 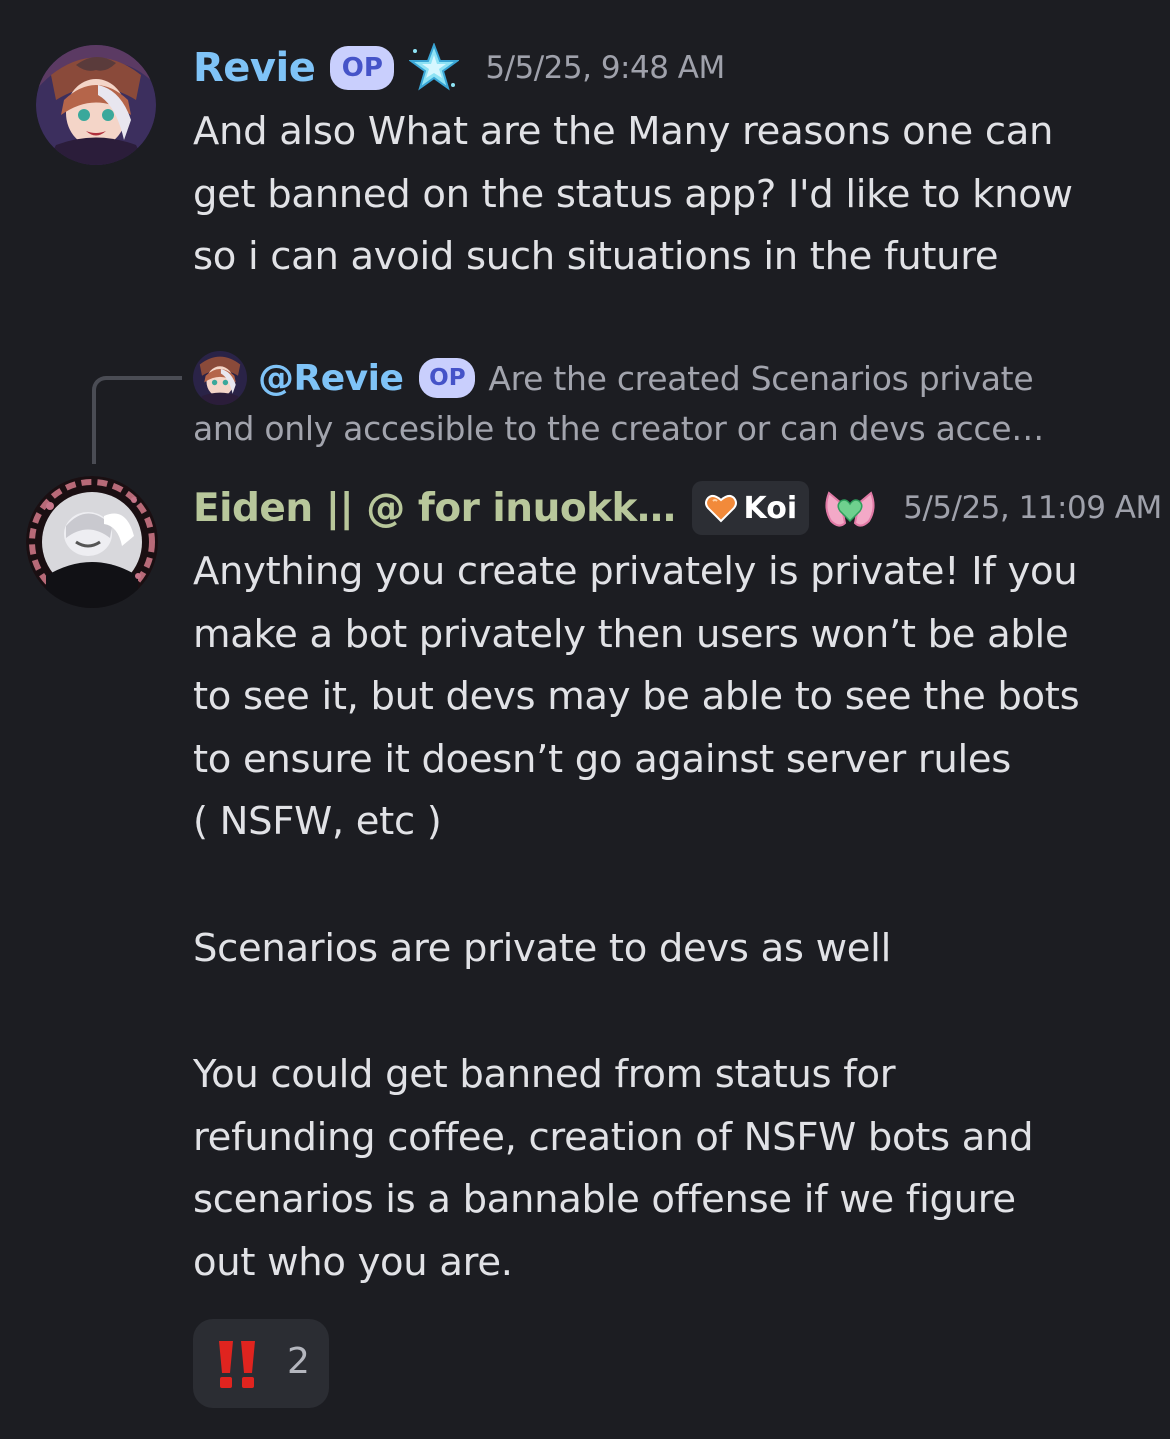 I want to click on reply-op-badge: OP, so click(x=447, y=378).